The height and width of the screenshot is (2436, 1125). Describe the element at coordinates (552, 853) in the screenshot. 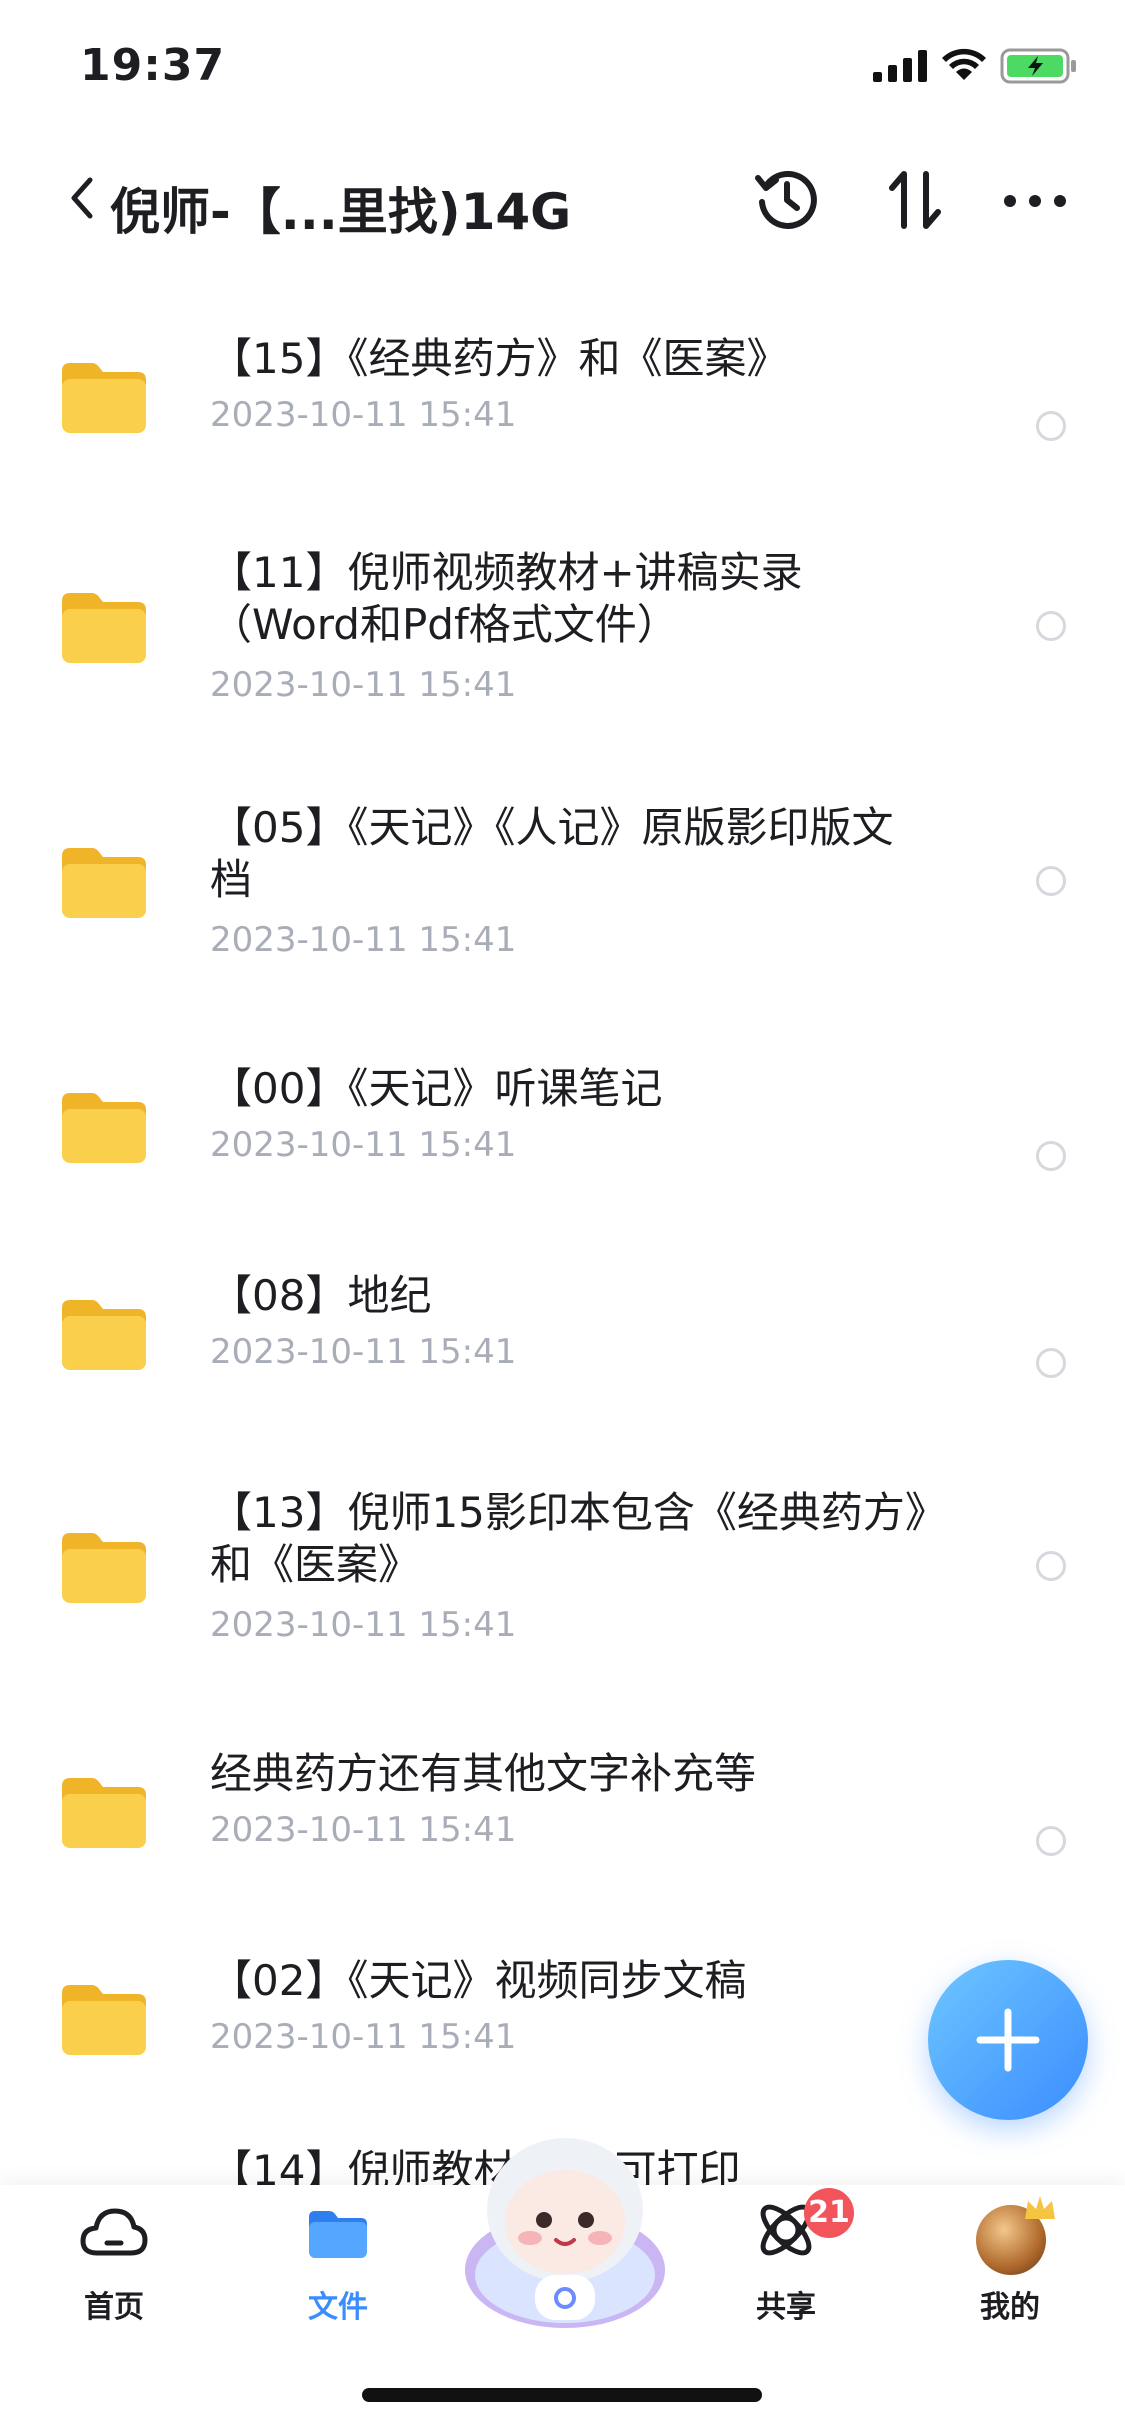

I see `file-name: 【05】《天记》《人记》原版影印版文档` at that location.